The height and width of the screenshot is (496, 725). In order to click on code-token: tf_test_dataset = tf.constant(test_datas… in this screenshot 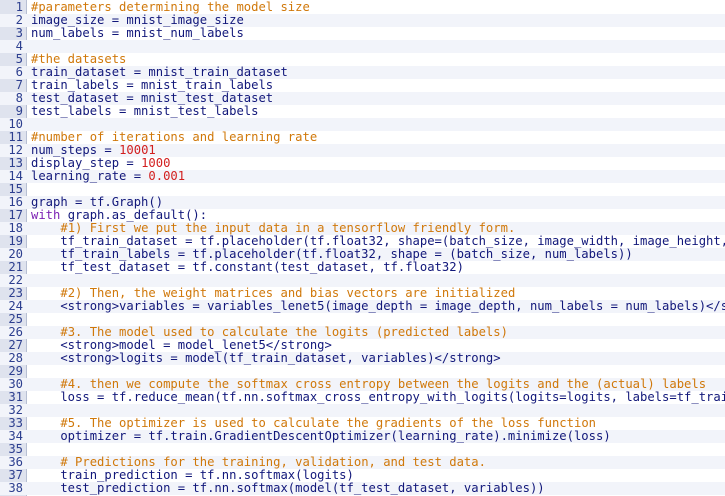, I will do `click(247, 267)`.